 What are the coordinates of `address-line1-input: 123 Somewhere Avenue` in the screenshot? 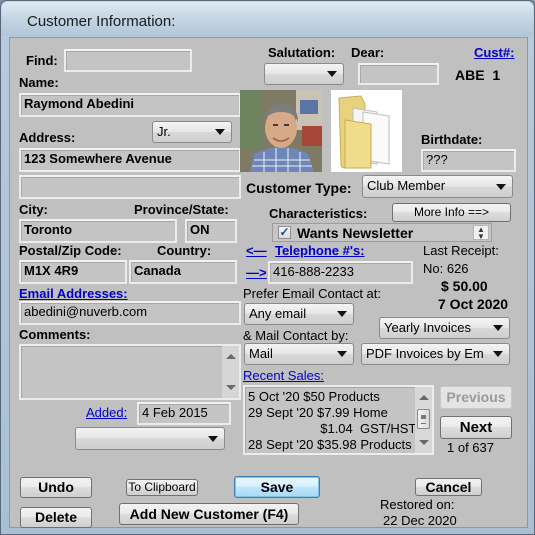 It's located at (130, 160).